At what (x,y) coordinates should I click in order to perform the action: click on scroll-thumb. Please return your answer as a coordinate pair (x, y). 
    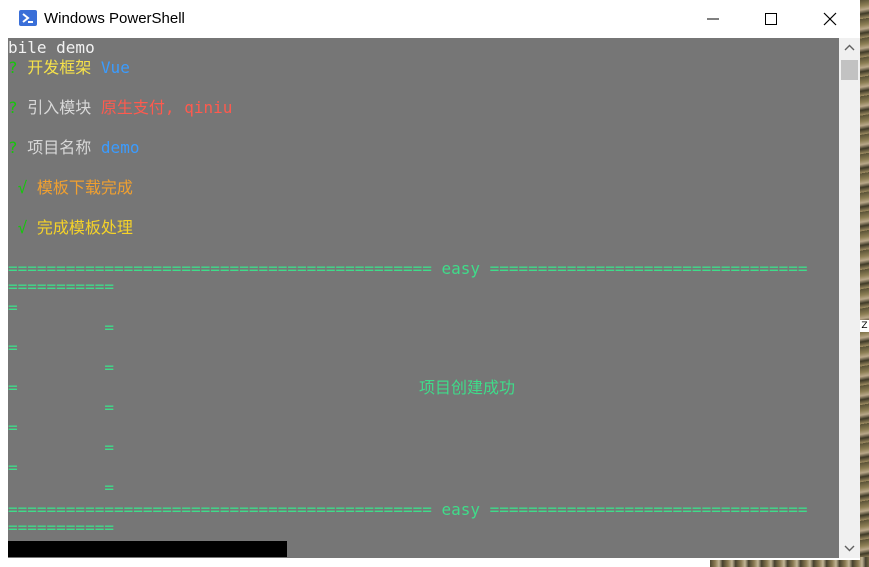
    Looking at the image, I should click on (849, 70).